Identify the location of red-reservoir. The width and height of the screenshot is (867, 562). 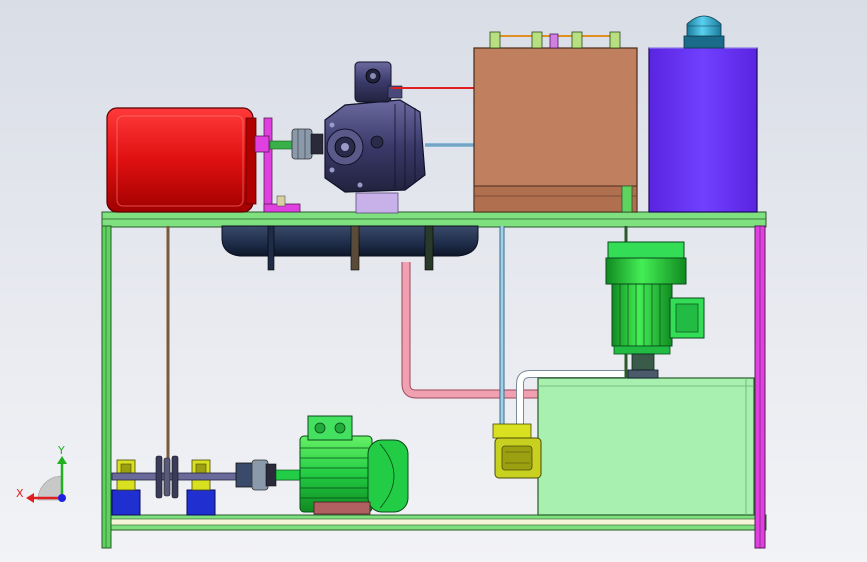
(181, 160).